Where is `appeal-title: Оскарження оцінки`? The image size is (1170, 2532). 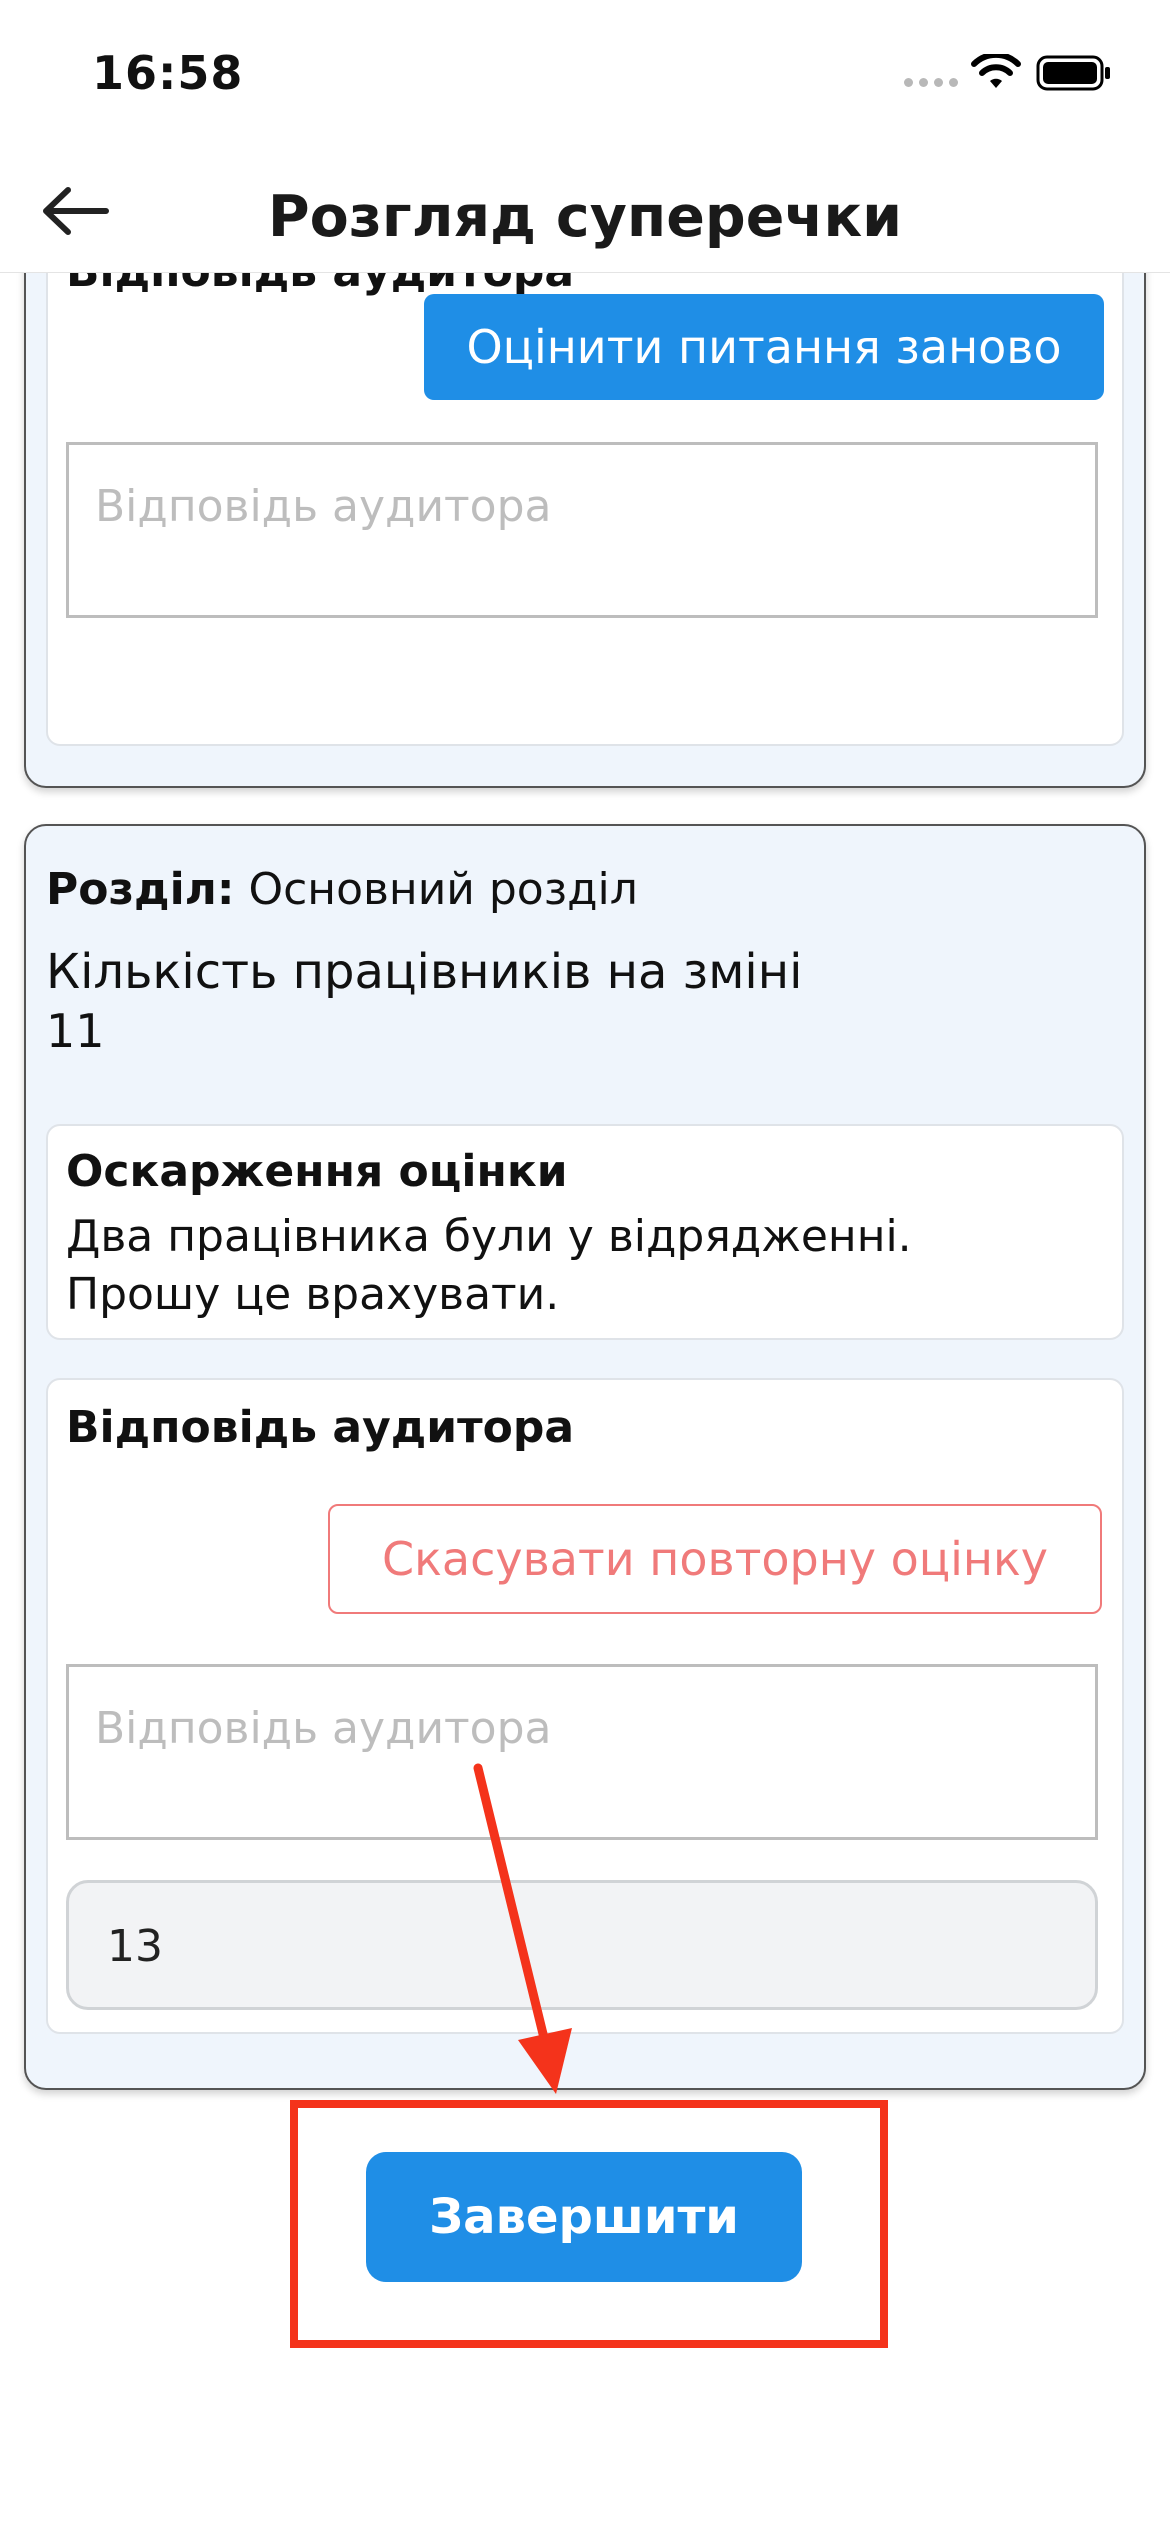 appeal-title: Оскарження оцінки is located at coordinates (317, 1171).